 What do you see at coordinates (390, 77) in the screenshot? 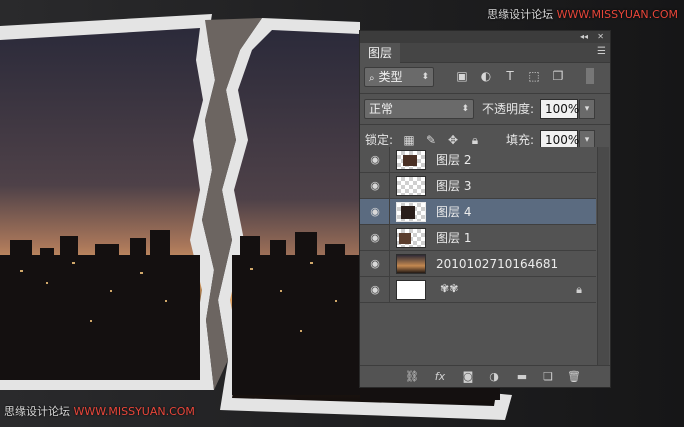
I see `filter-type-label: 类型` at bounding box center [390, 77].